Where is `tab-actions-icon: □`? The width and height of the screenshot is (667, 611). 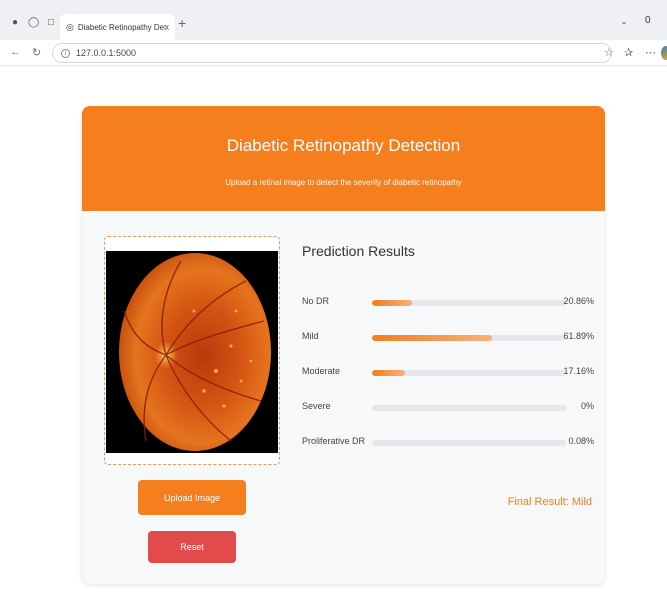 tab-actions-icon: □ is located at coordinates (51, 23).